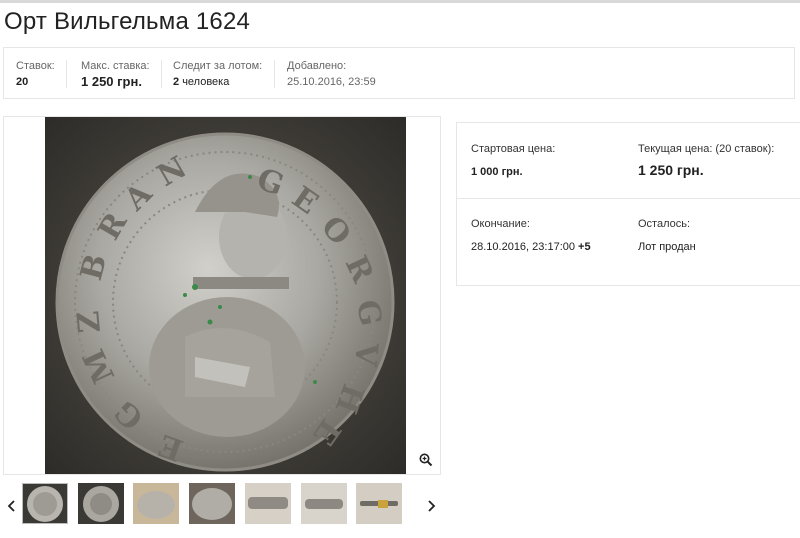 The height and width of the screenshot is (538, 800). What do you see at coordinates (584, 247) in the screenshot?
I see `timezone-offset: +5` at bounding box center [584, 247].